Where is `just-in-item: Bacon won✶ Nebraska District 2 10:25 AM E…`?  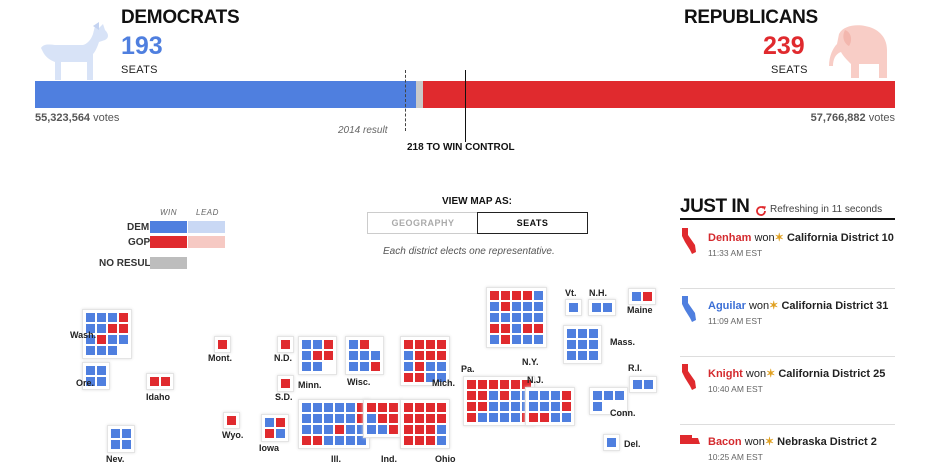
just-in-item: Bacon won✶ Nebraska District 2 10:25 AM E… is located at coordinates (803, 448).